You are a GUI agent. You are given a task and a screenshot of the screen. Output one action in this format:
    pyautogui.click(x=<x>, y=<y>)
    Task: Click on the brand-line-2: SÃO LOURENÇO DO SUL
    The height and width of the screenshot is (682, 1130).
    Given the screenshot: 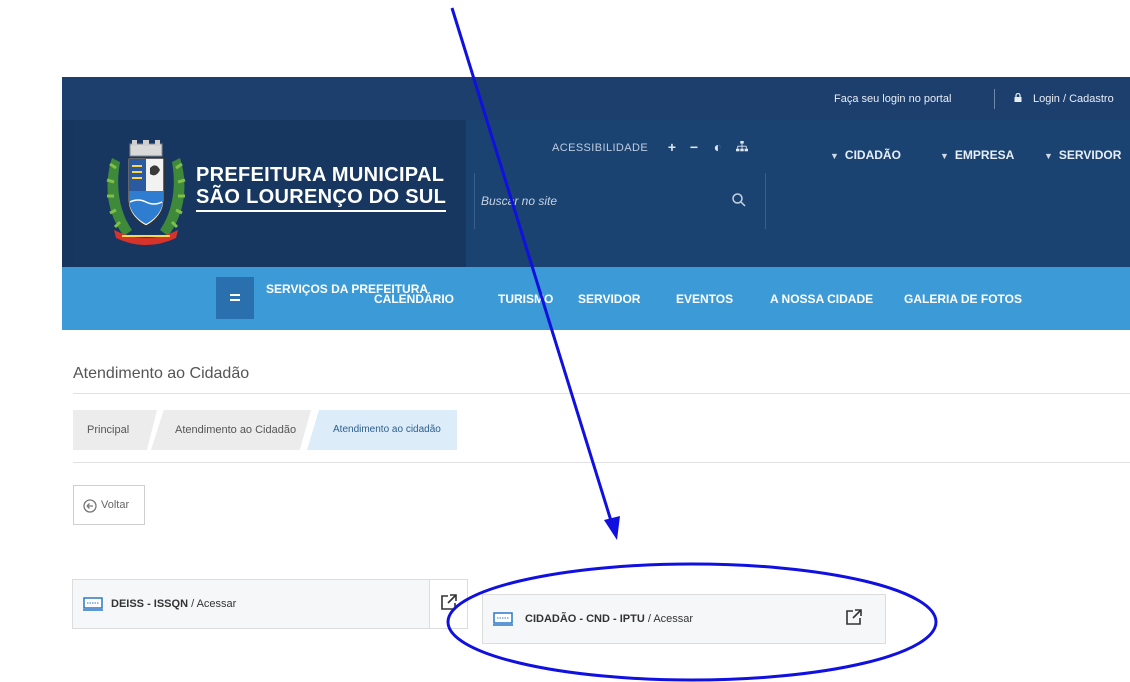 What is the action you would take?
    pyautogui.click(x=321, y=199)
    